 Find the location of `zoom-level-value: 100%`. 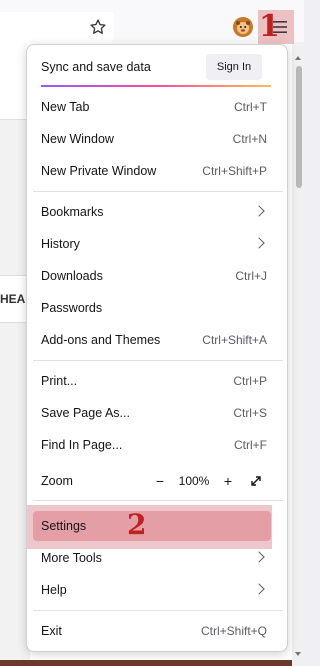

zoom-level-value: 100% is located at coordinates (194, 481).